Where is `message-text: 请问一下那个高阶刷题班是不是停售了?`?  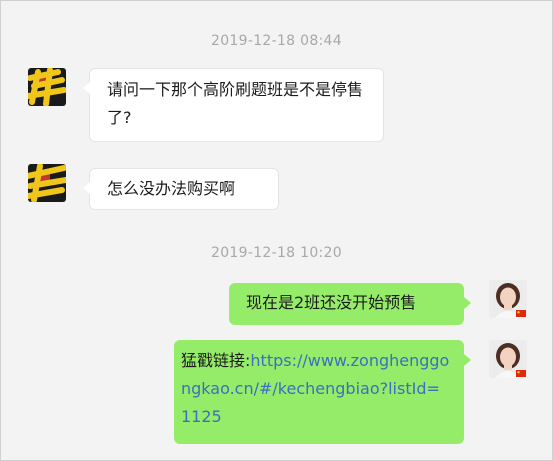
message-text: 请问一下那个高阶刷题班是不是停售了? is located at coordinates (235, 103).